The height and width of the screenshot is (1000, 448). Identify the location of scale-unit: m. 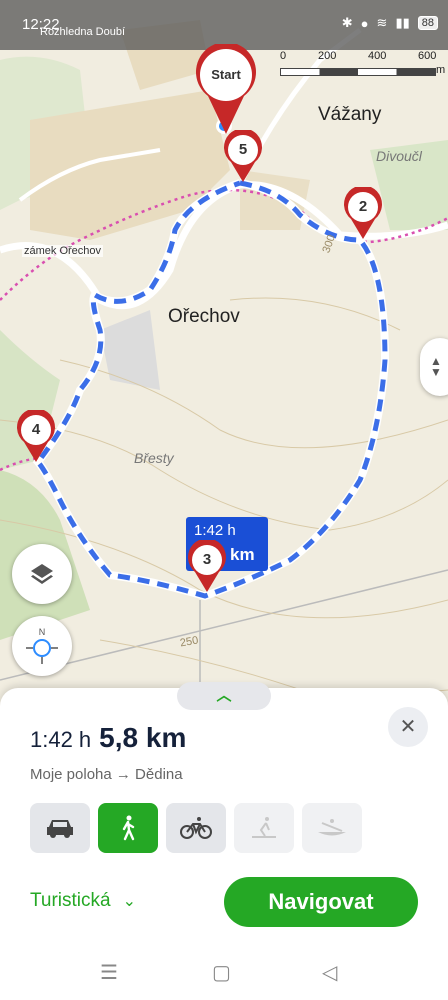
(441, 70).